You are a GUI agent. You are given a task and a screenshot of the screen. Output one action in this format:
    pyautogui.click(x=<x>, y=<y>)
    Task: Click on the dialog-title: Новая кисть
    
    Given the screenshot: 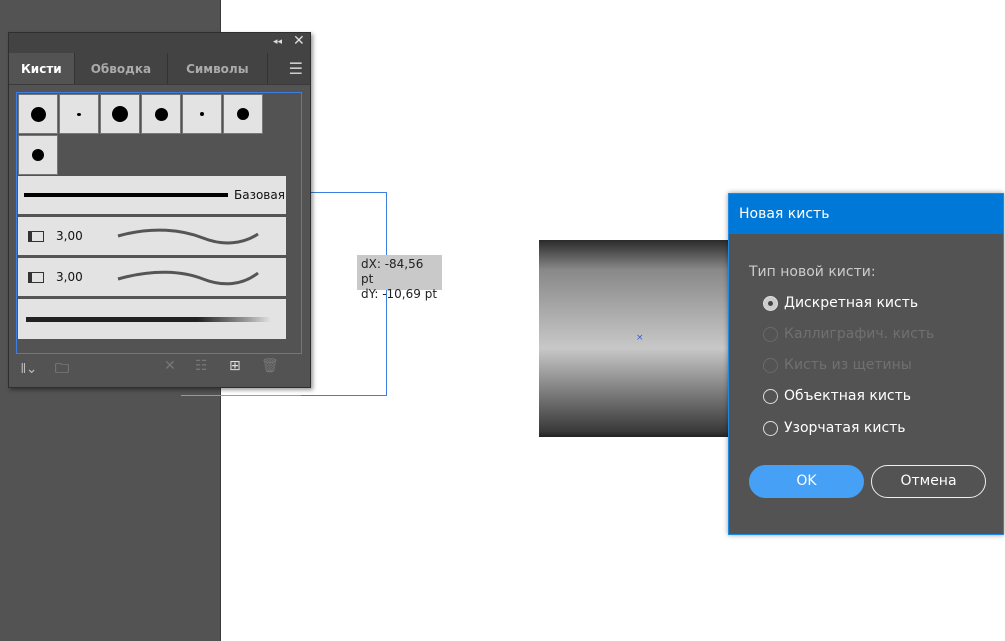 What is the action you would take?
    pyautogui.click(x=866, y=214)
    